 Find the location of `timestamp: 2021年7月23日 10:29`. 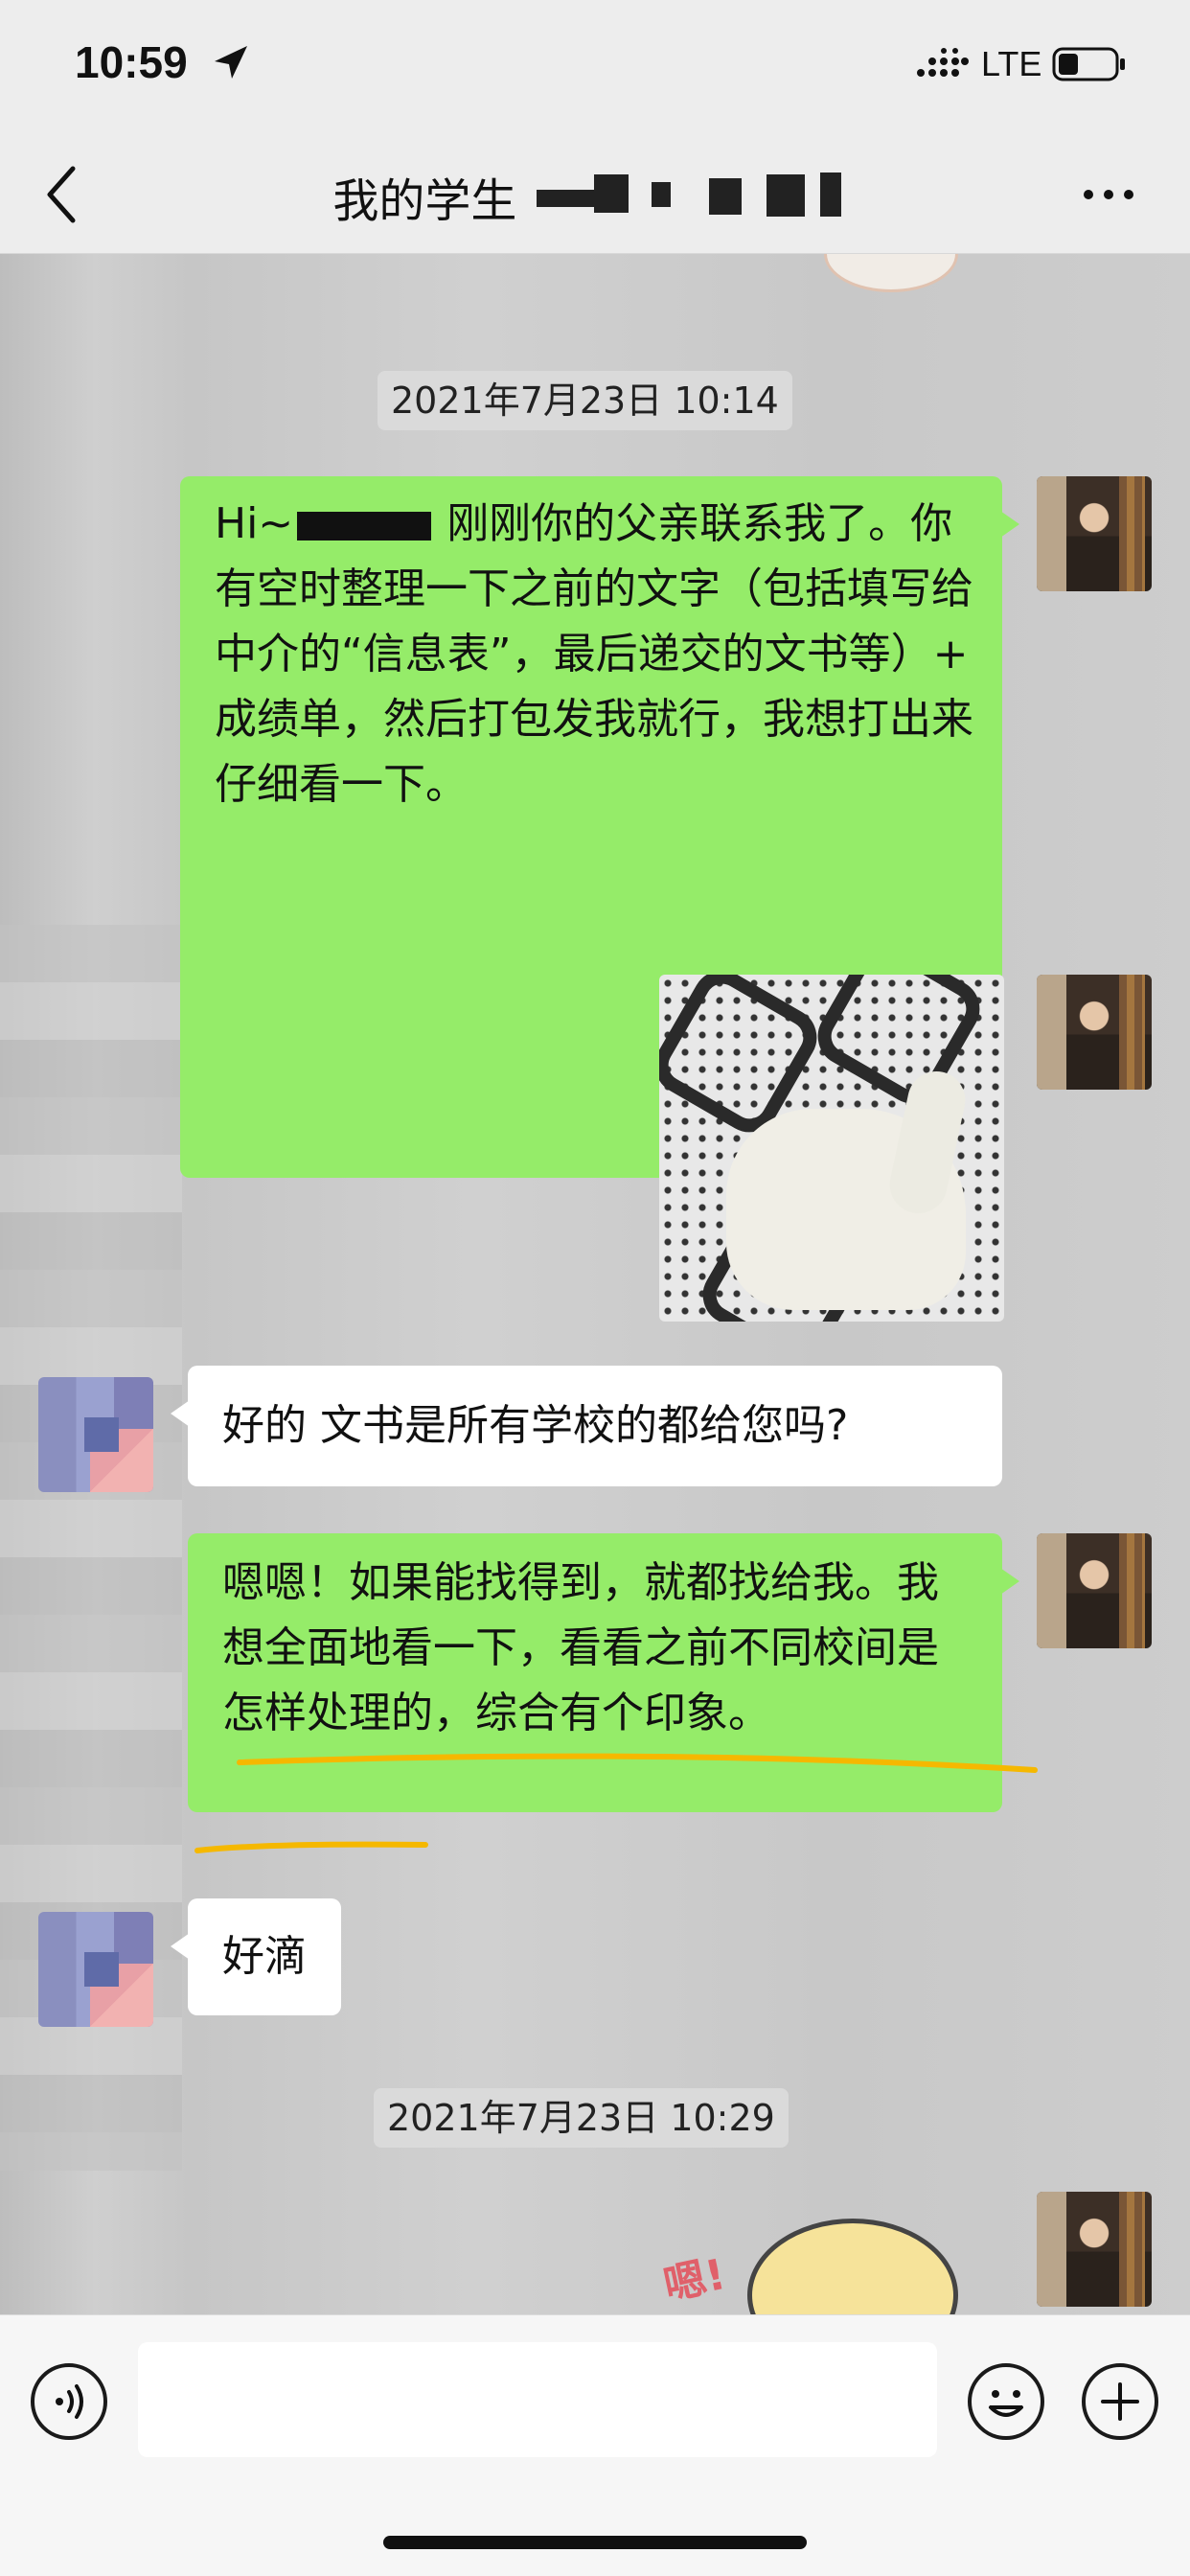

timestamp: 2021年7月23日 10:29 is located at coordinates (581, 2118).